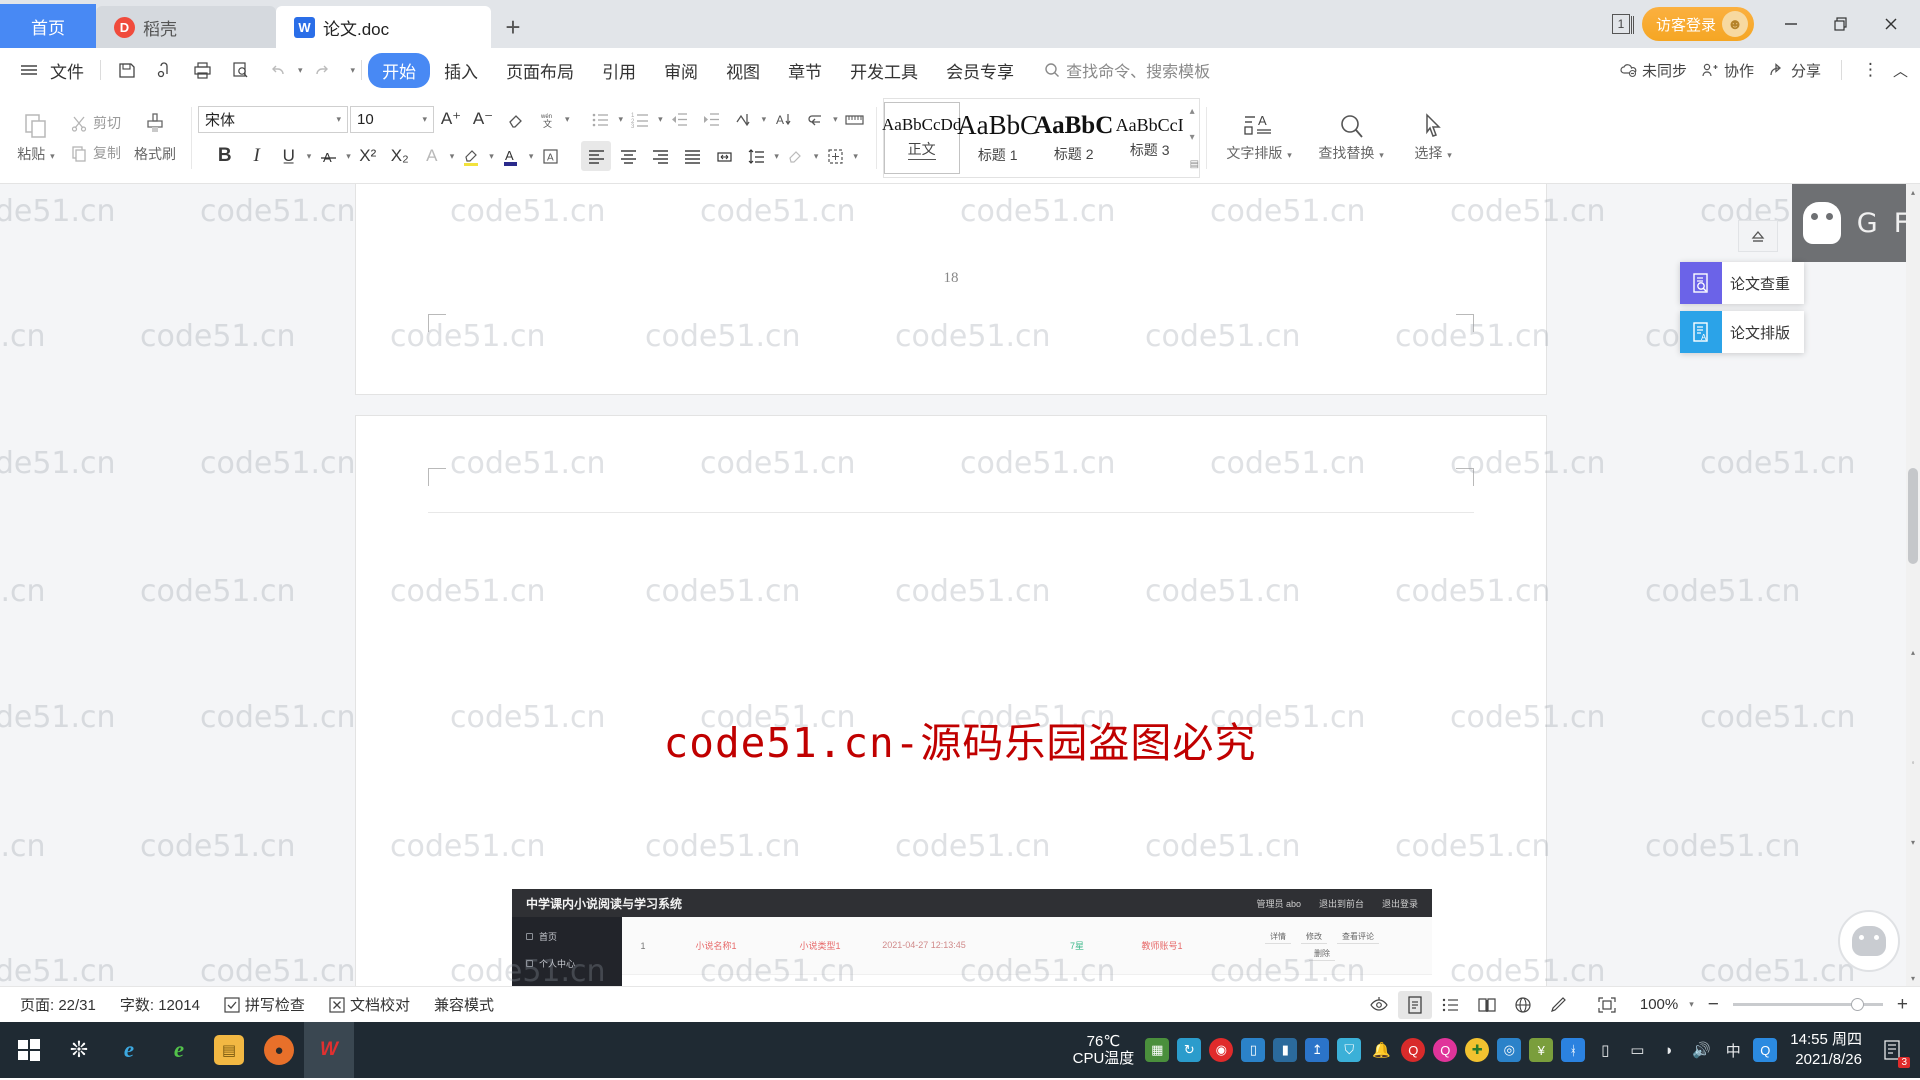 This screenshot has width=1920, height=1080. What do you see at coordinates (567, 119) in the screenshot?
I see `pinyin-dropdown-icon: ▾` at bounding box center [567, 119].